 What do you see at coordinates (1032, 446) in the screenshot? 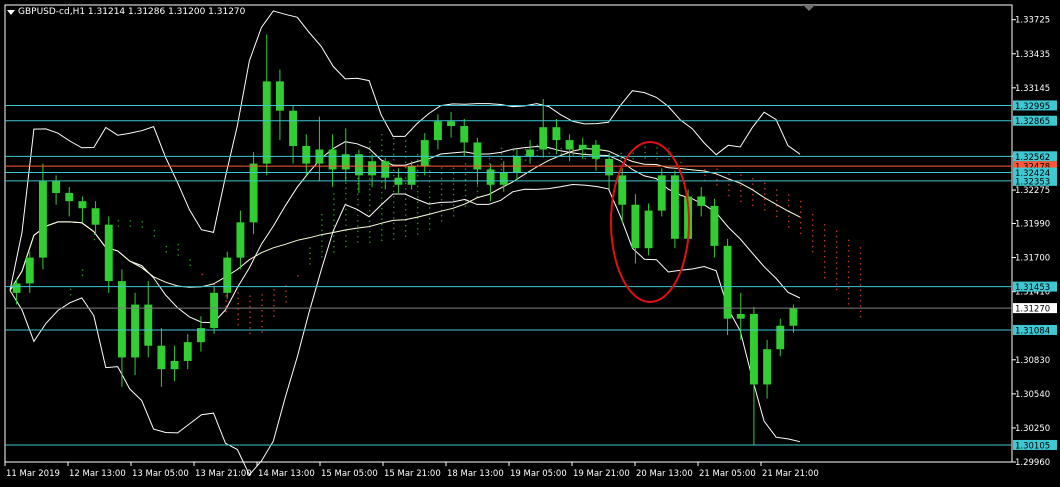
I see `level-badge-label: 1.30105` at bounding box center [1032, 446].